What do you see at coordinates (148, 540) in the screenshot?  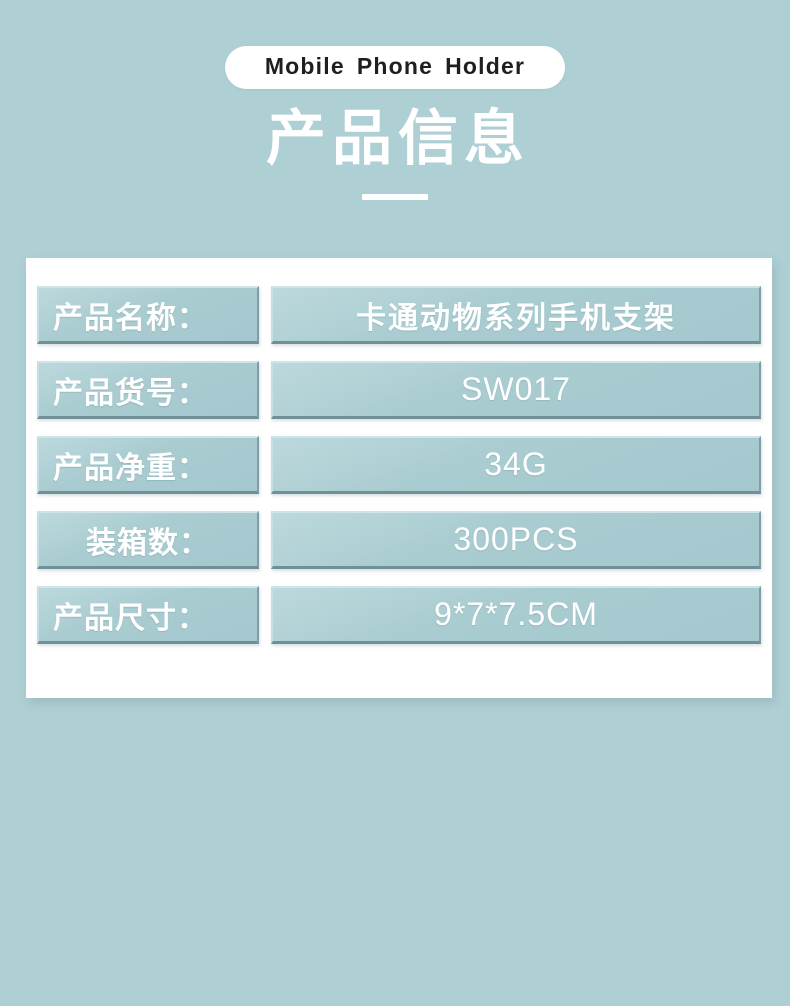 I see `table-row-label: 装箱数：` at bounding box center [148, 540].